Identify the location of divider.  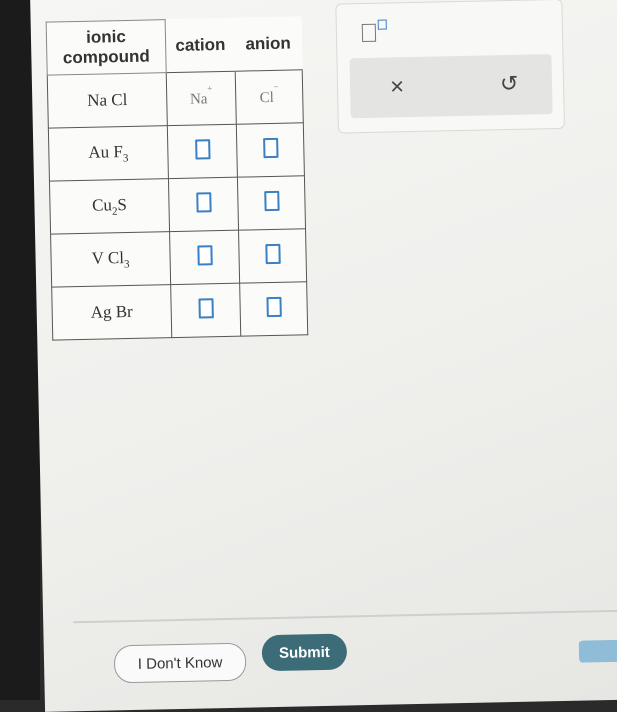
(345, 616).